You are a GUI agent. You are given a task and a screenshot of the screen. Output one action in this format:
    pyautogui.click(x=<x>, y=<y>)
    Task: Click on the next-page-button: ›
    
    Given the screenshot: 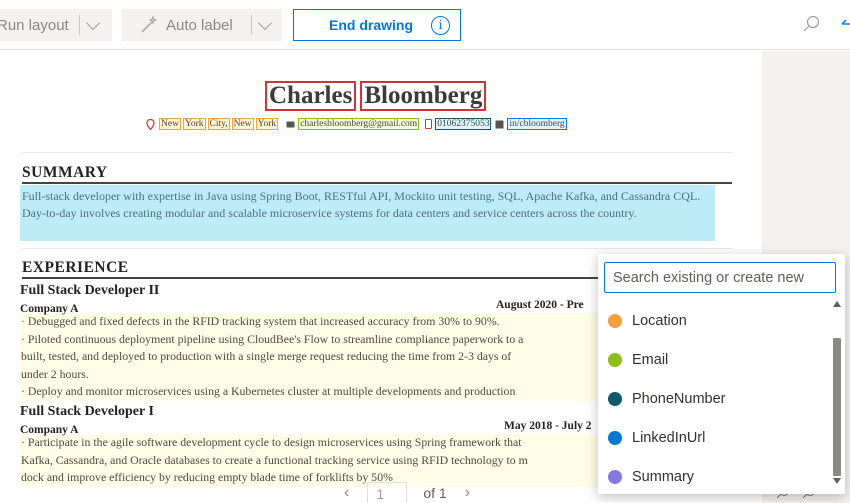 What is the action you would take?
    pyautogui.click(x=467, y=493)
    